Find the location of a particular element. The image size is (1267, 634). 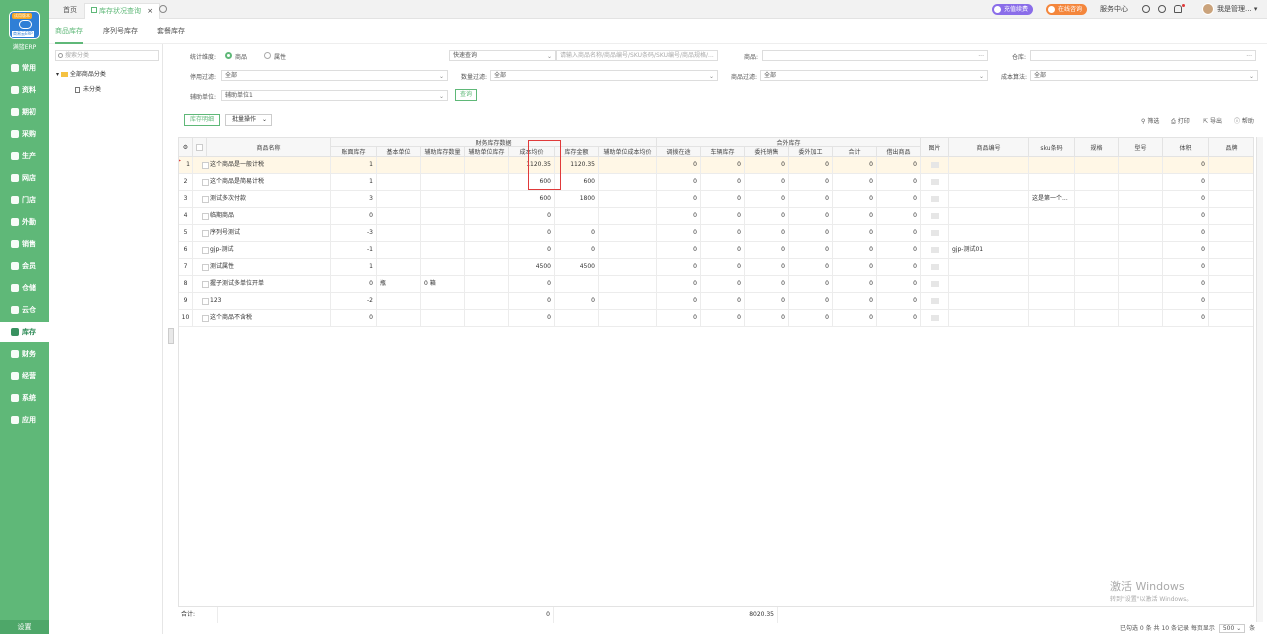

export-tool-label: 导出 is located at coordinates (1215, 121).